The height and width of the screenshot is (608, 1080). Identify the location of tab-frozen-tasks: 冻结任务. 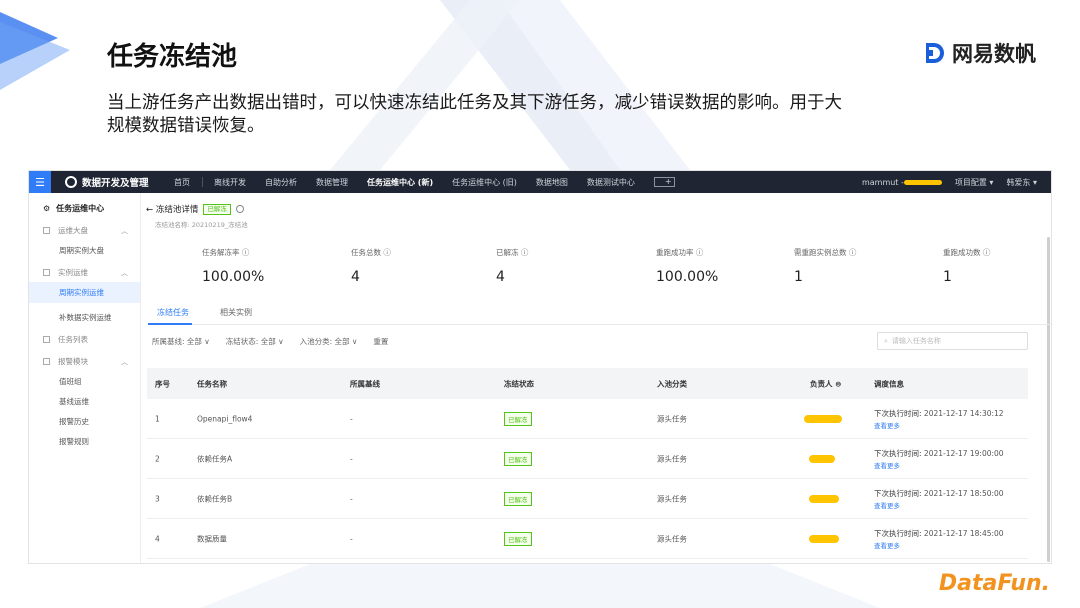
(173, 312).